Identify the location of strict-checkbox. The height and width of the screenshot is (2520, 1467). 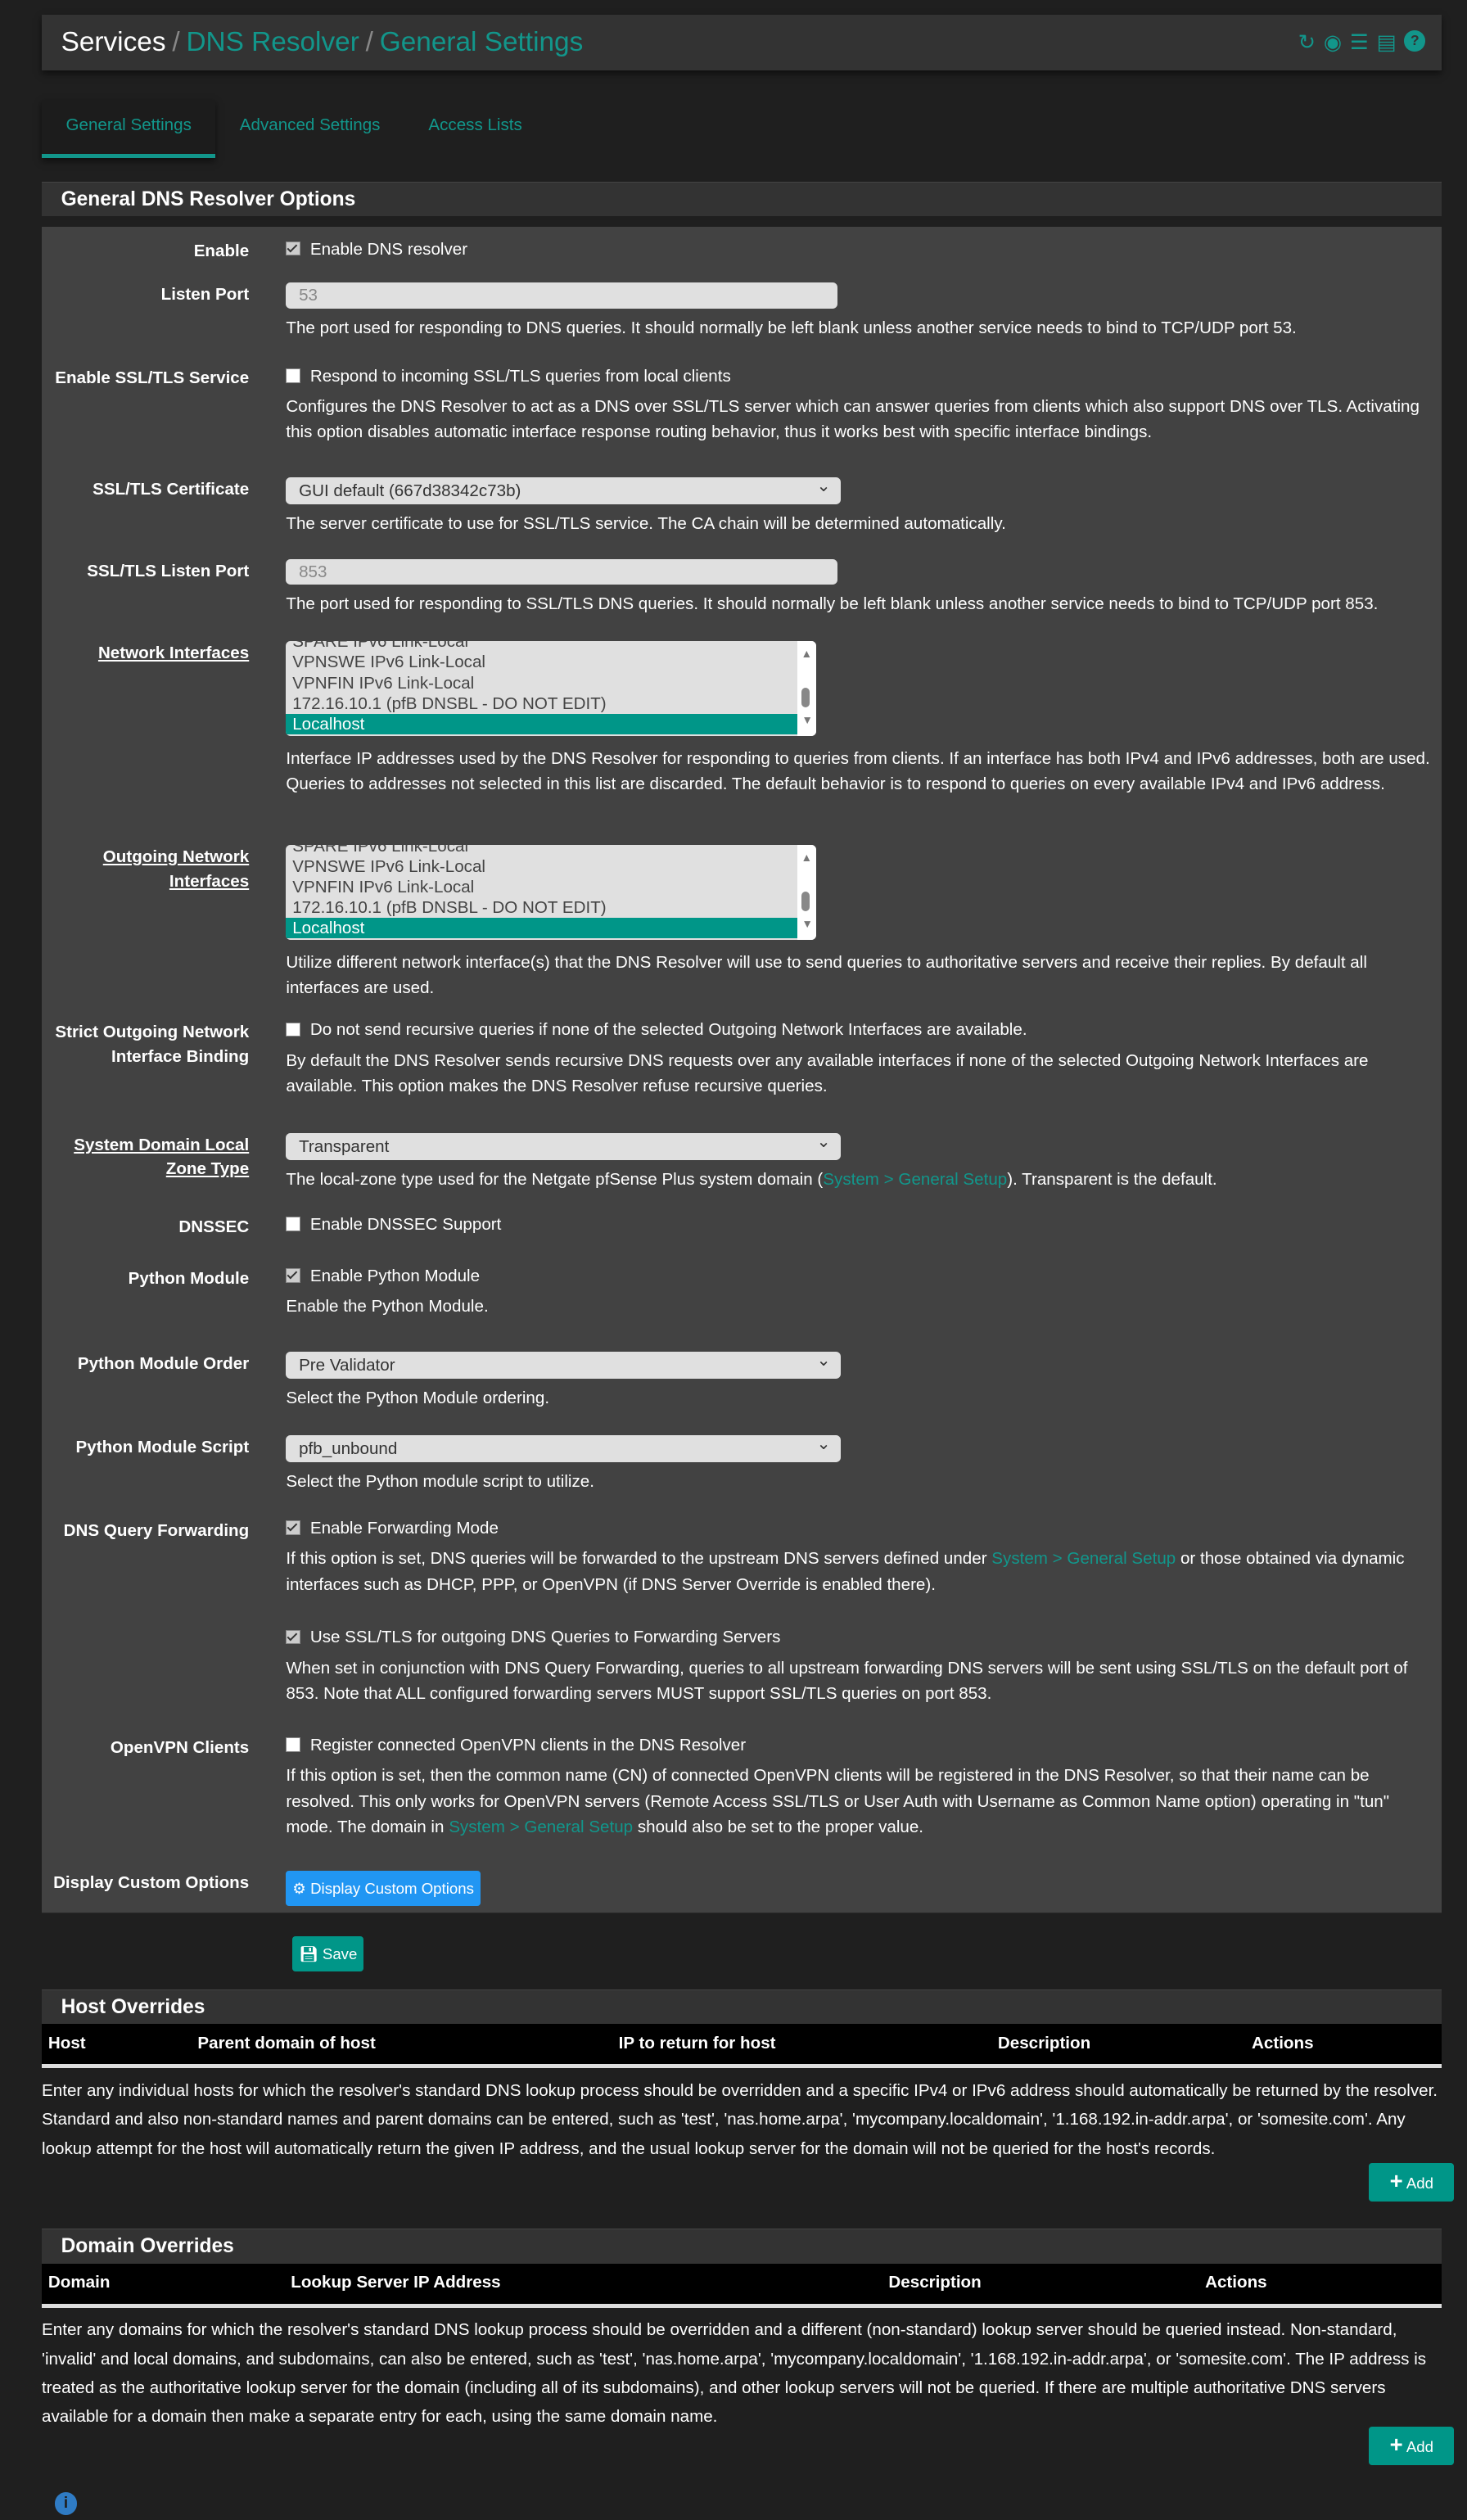
(294, 1029).